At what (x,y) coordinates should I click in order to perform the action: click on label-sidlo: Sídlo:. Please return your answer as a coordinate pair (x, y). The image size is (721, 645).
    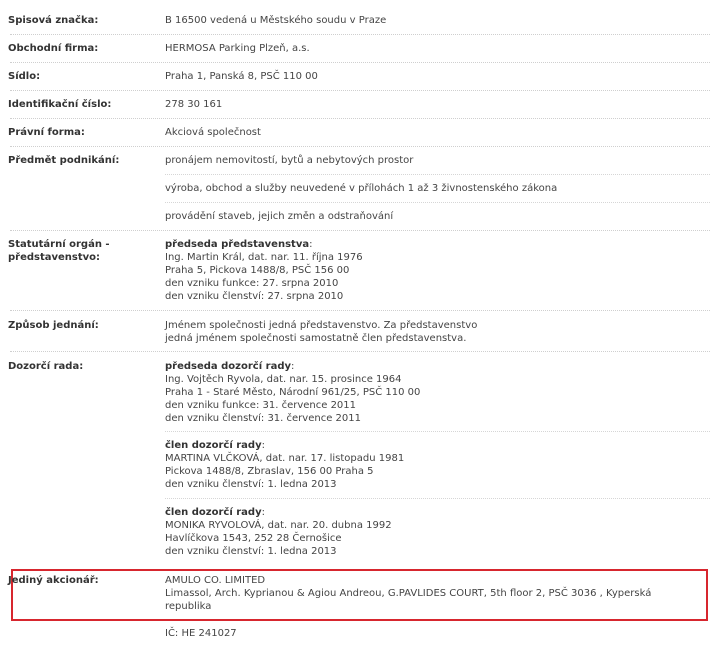
    Looking at the image, I should click on (24, 76).